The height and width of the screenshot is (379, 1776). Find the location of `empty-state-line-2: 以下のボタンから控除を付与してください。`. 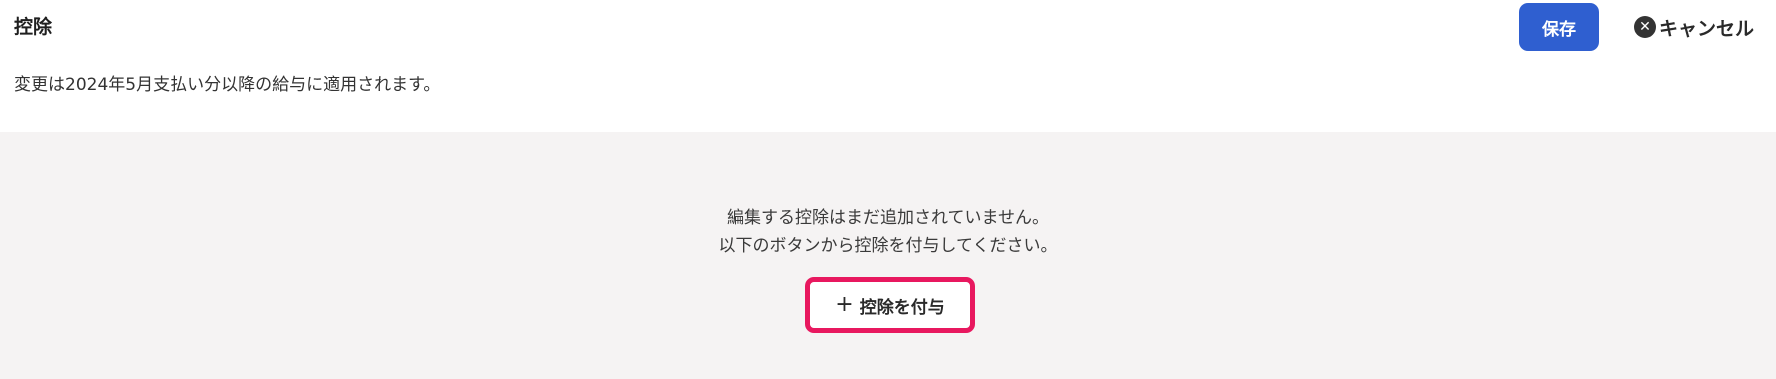

empty-state-line-2: 以下のボタンから控除を付与してください。 is located at coordinates (888, 246).